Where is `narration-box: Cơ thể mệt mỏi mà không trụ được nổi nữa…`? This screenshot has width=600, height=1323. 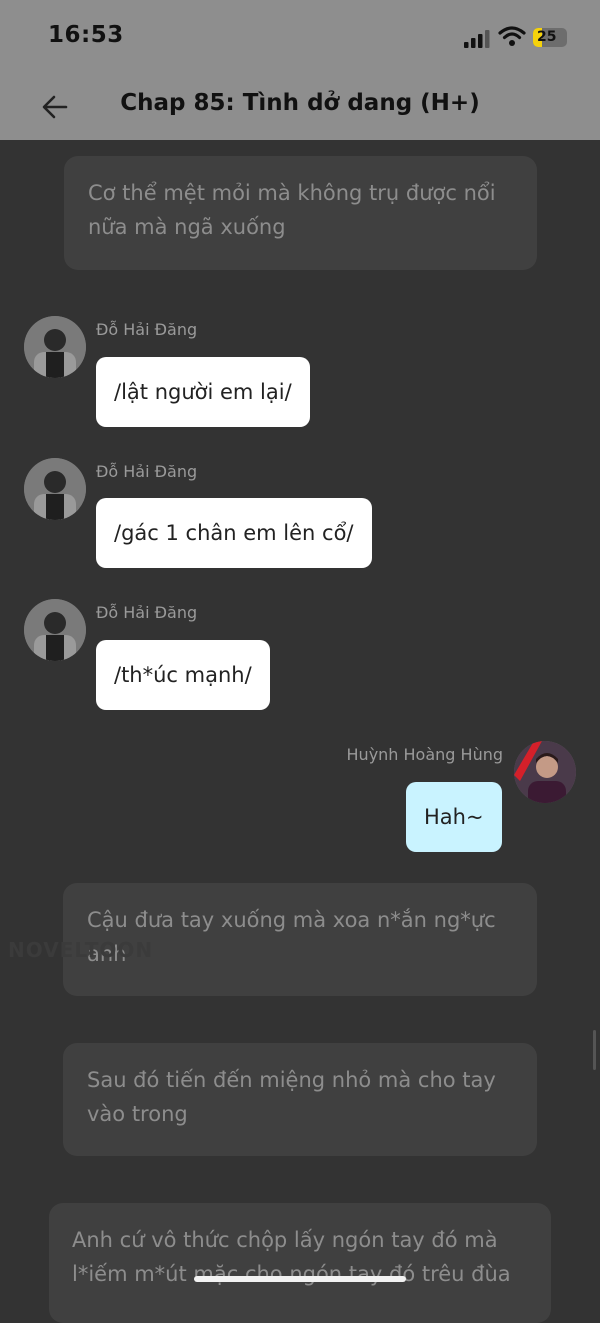 narration-box: Cơ thể mệt mỏi mà không trụ được nổi nữa… is located at coordinates (300, 213).